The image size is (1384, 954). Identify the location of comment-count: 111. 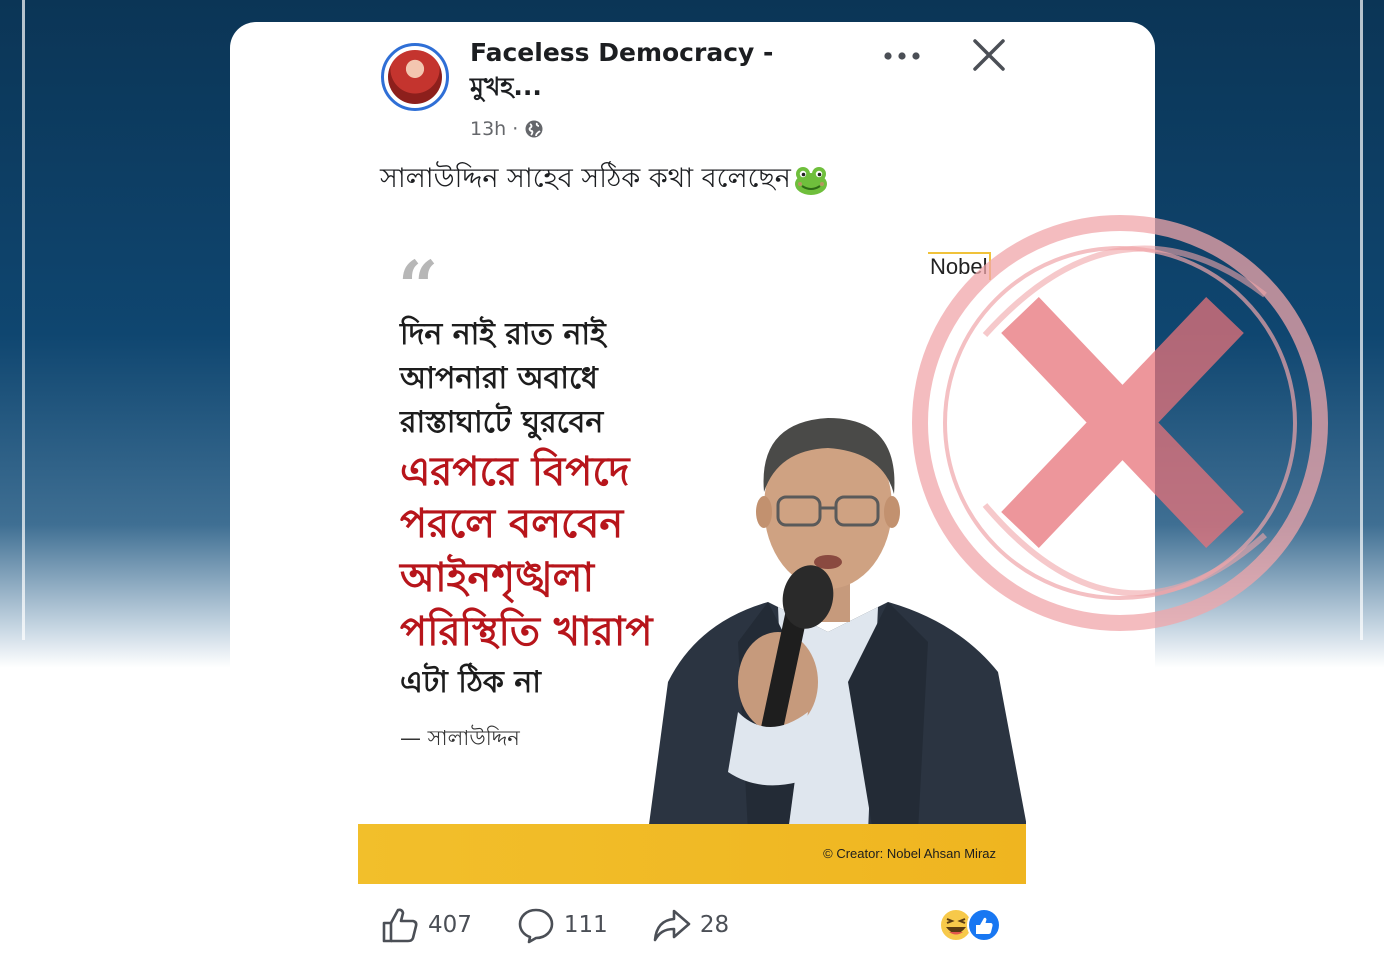
(585, 925).